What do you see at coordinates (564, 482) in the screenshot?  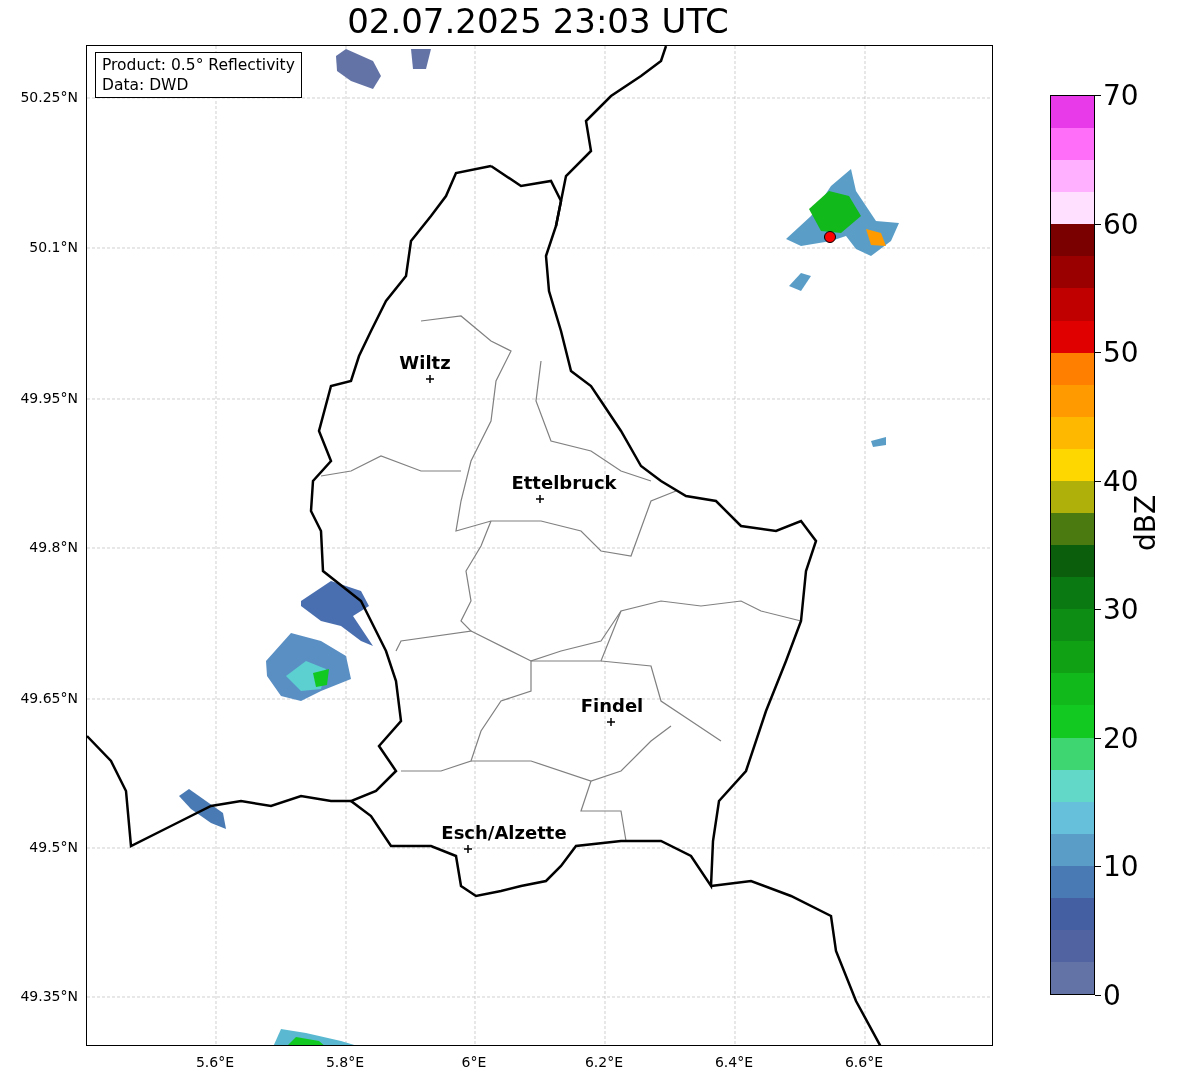 I see `city-label: Ettelbruck` at bounding box center [564, 482].